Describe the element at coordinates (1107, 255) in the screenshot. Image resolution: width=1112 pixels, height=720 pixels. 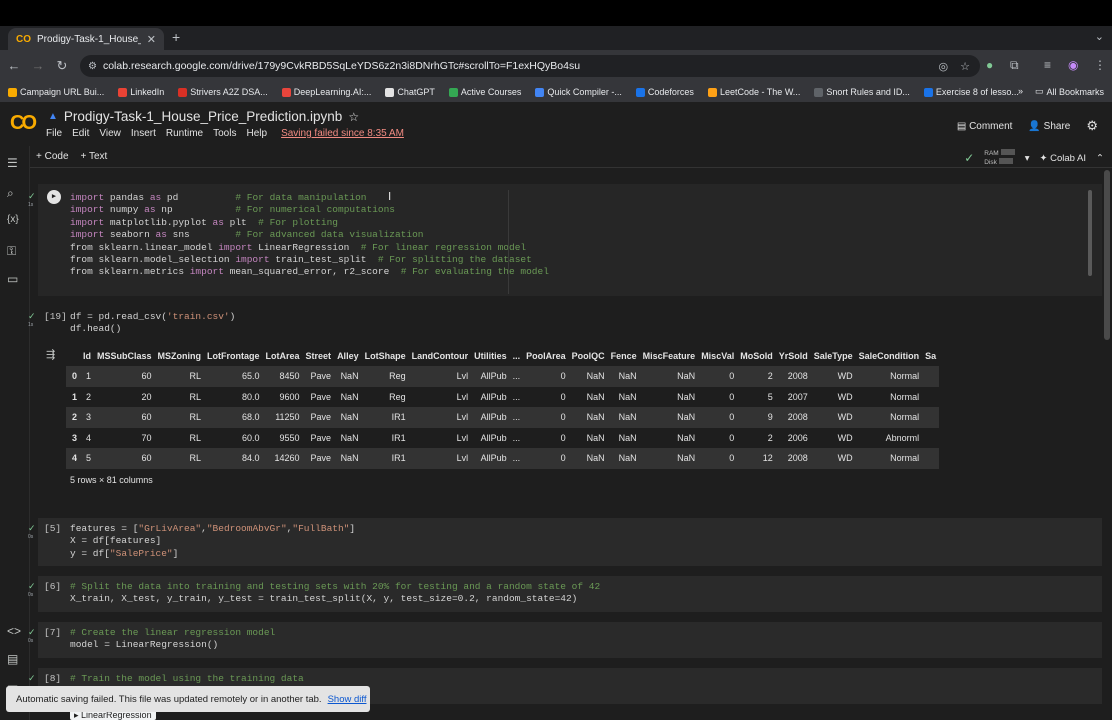
I see `page-scrollbar` at that location.